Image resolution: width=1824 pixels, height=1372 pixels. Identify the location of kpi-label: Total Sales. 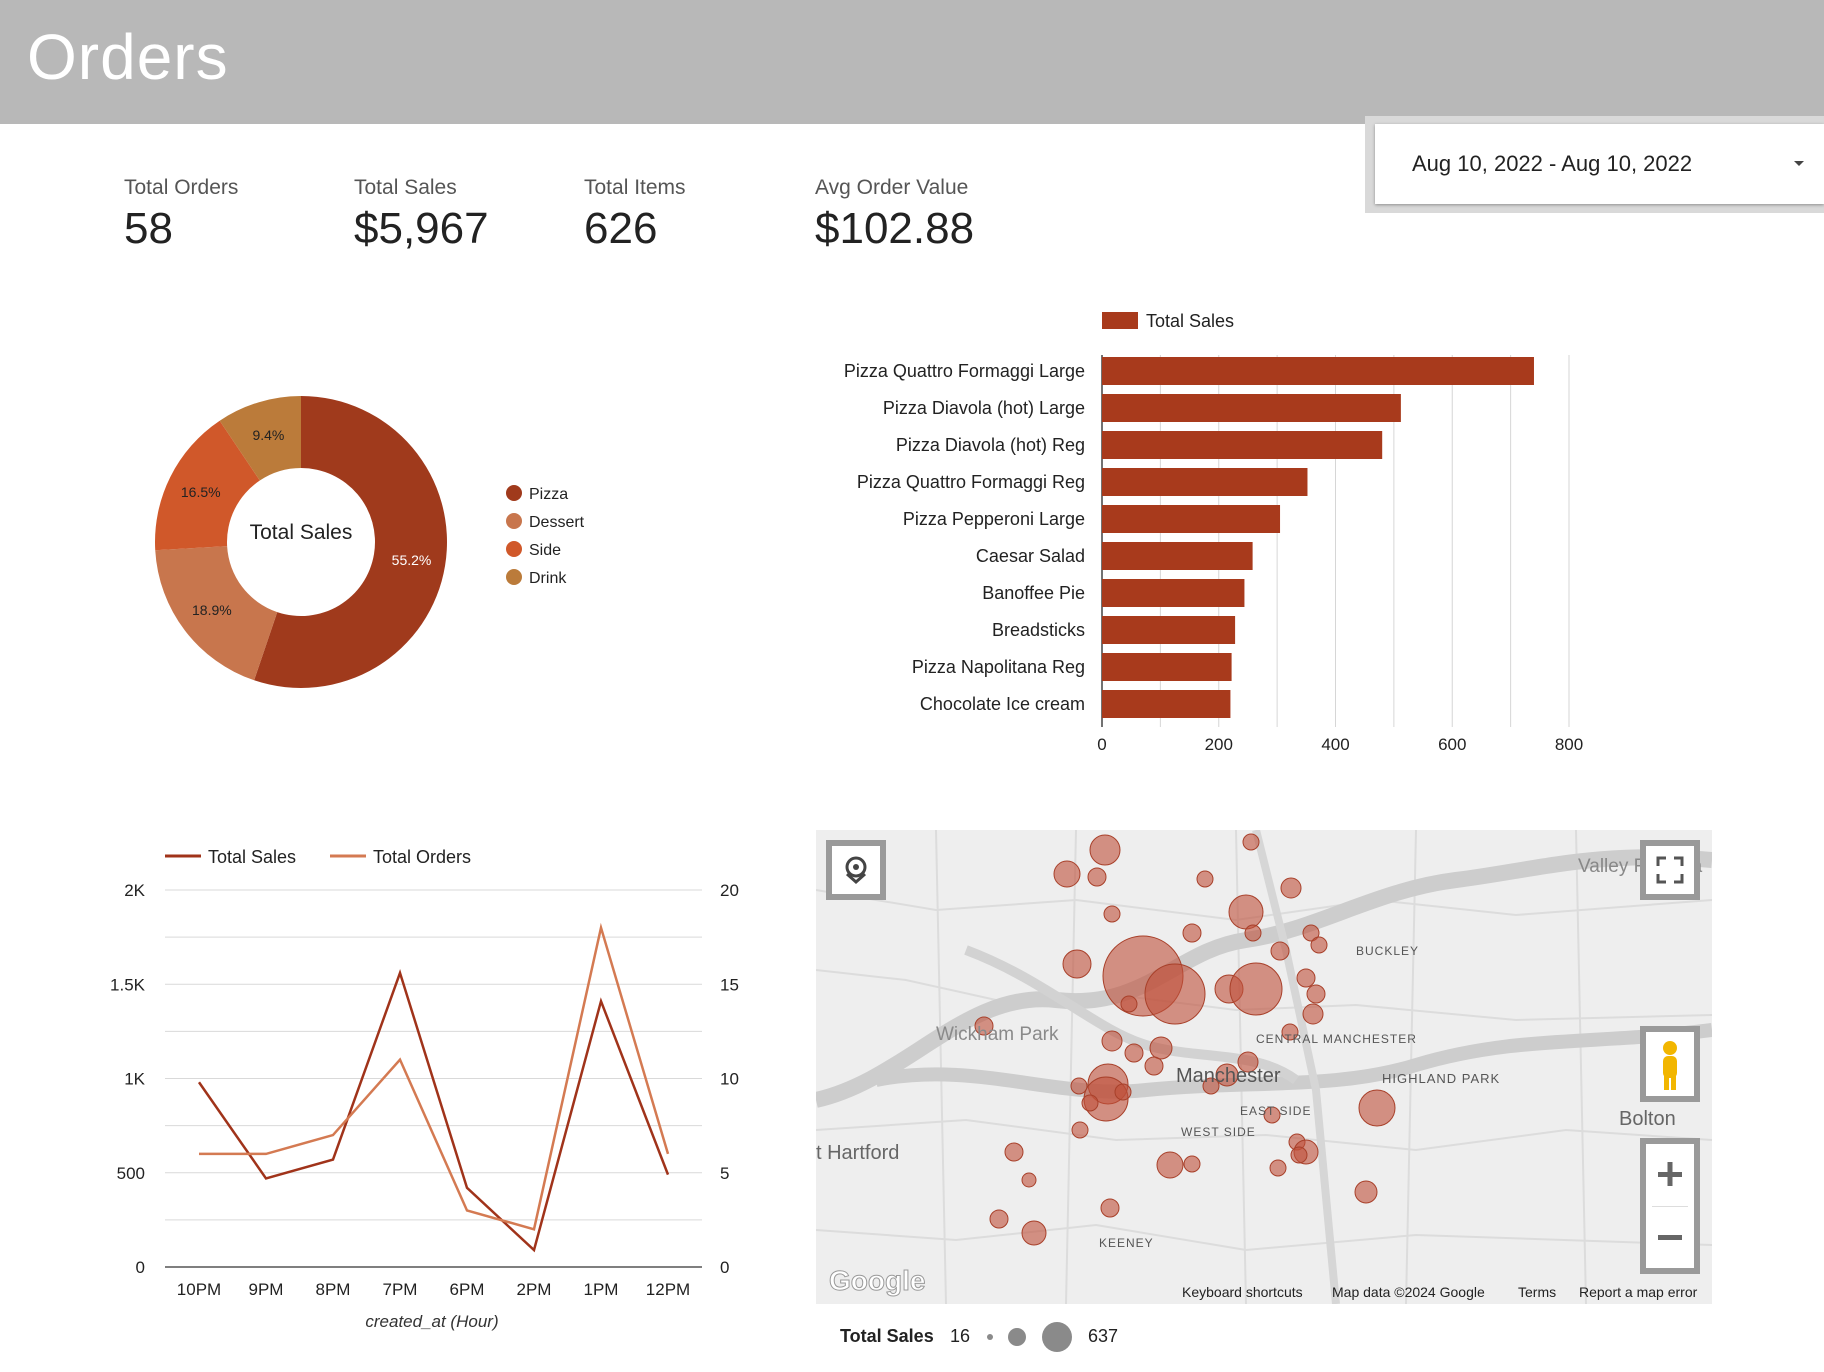
(405, 187).